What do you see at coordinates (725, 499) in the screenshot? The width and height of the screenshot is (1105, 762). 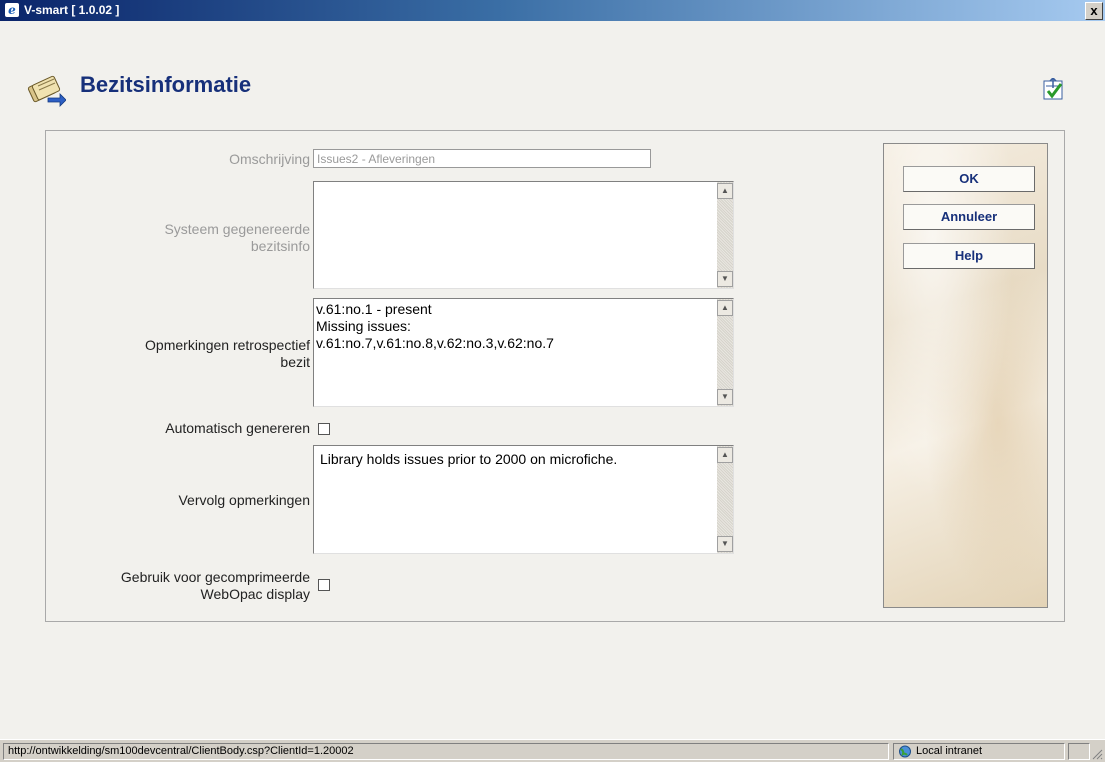 I see `vervolg-scrollbar: ▲ ▼` at bounding box center [725, 499].